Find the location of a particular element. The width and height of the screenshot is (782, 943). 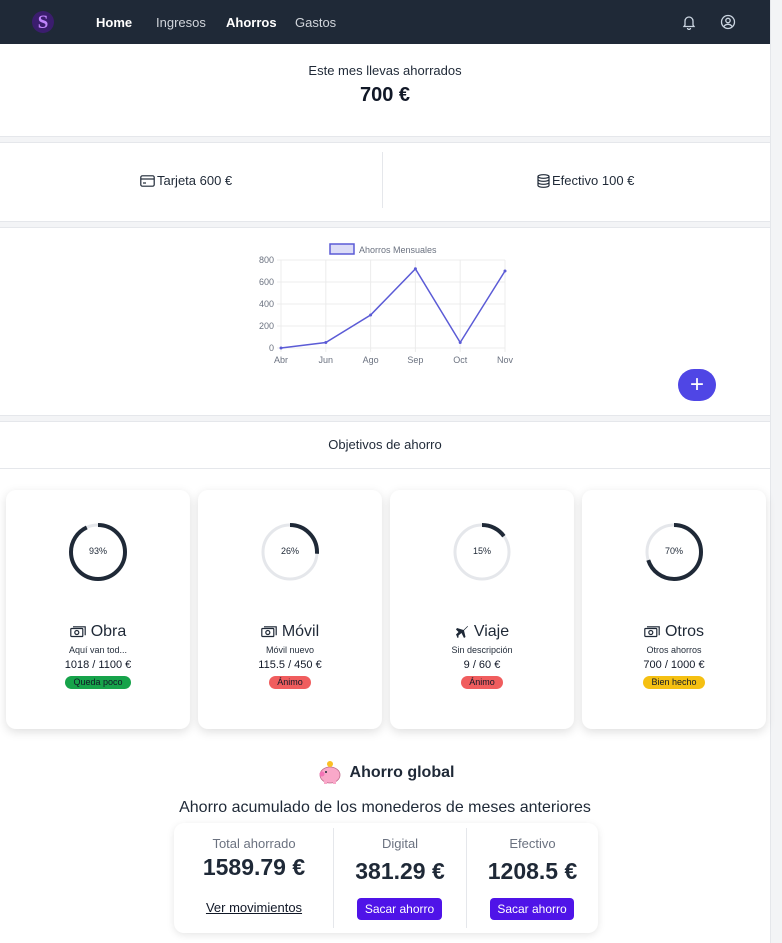

goal-name: Viaje is located at coordinates (491, 631).